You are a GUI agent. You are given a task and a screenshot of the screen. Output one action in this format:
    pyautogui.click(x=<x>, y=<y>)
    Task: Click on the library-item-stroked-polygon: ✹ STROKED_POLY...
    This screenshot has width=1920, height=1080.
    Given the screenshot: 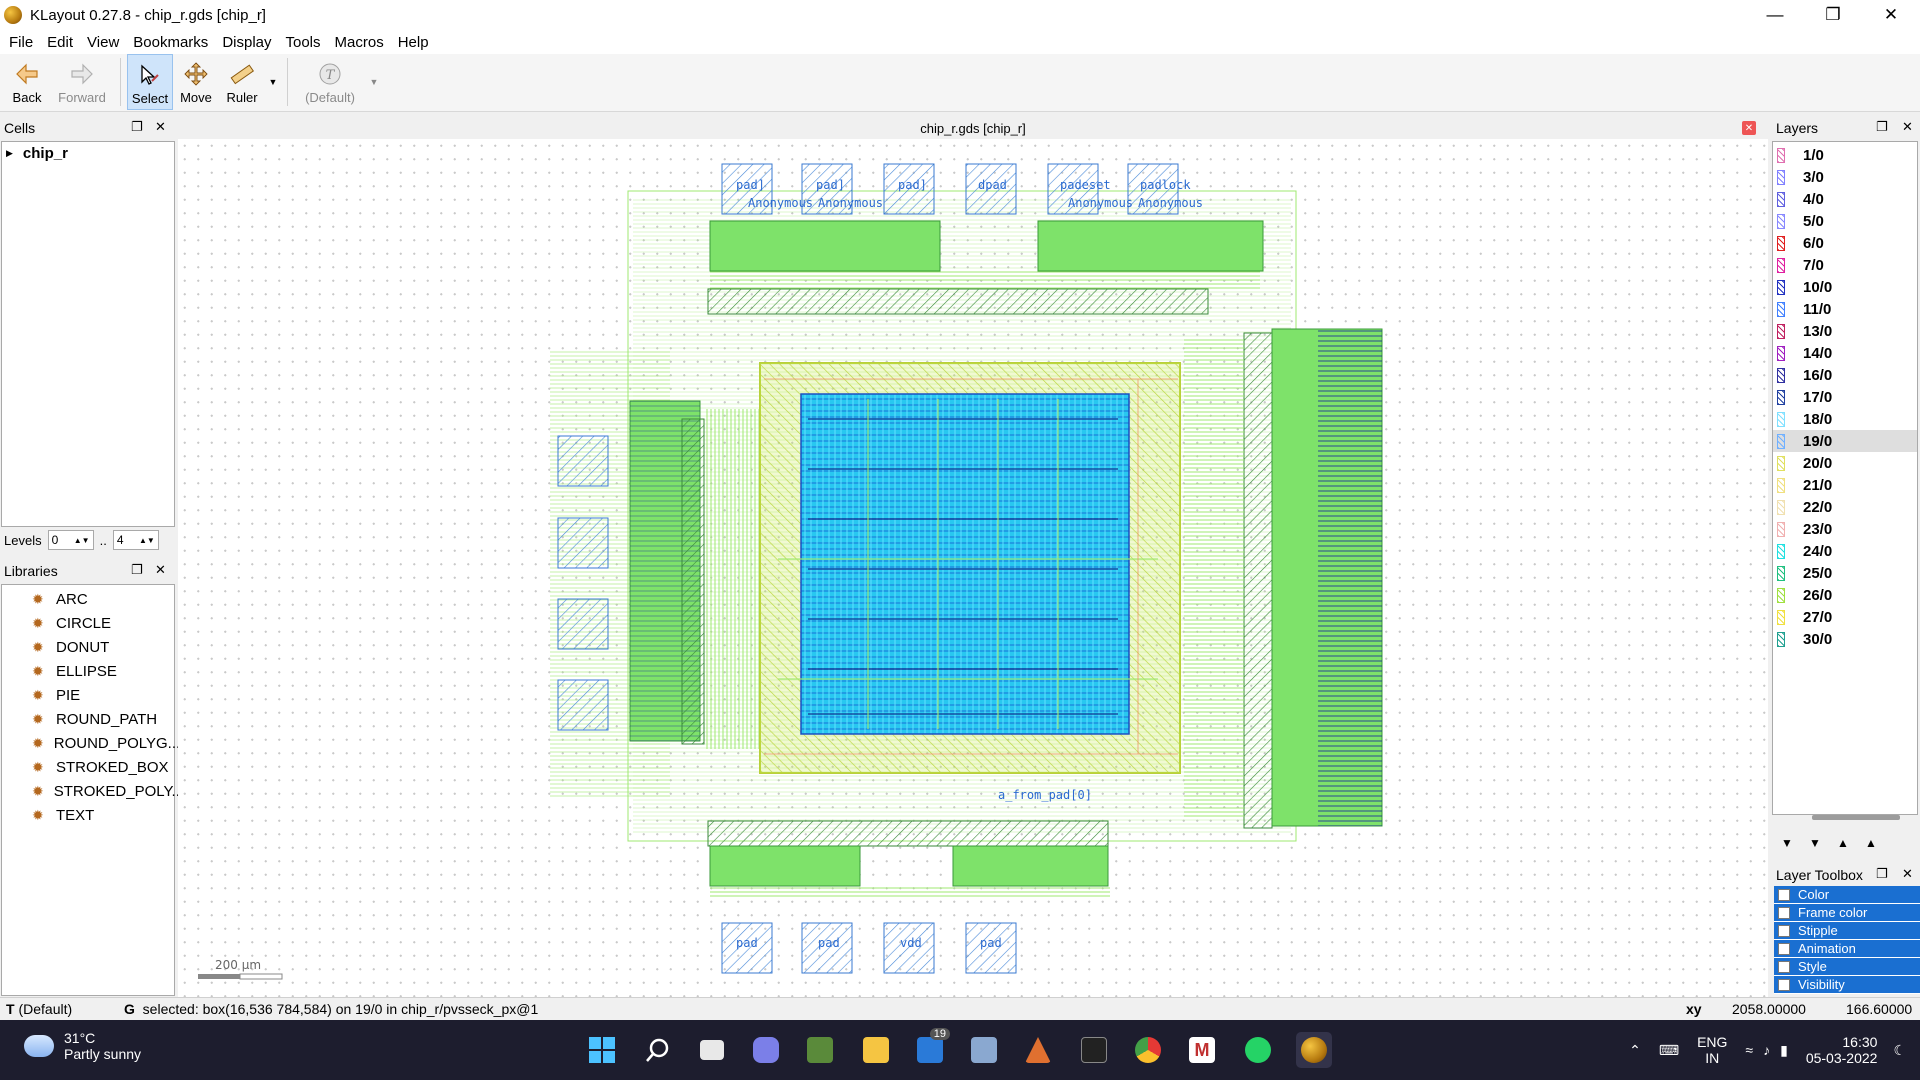 What is the action you would take?
    pyautogui.click(x=93, y=791)
    